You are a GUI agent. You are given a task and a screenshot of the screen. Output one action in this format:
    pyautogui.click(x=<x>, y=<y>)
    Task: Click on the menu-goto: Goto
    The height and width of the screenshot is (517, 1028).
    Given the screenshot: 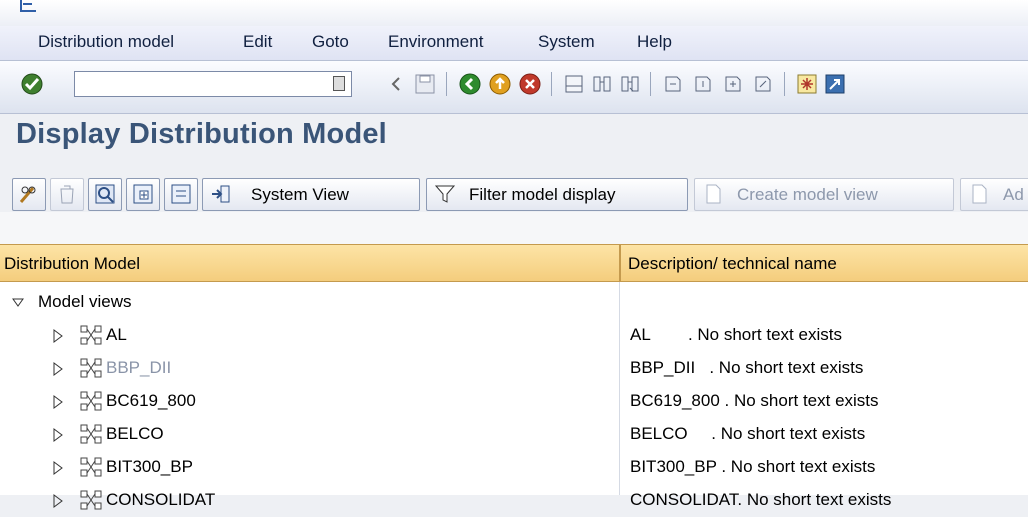 What is the action you would take?
    pyautogui.click(x=330, y=42)
    